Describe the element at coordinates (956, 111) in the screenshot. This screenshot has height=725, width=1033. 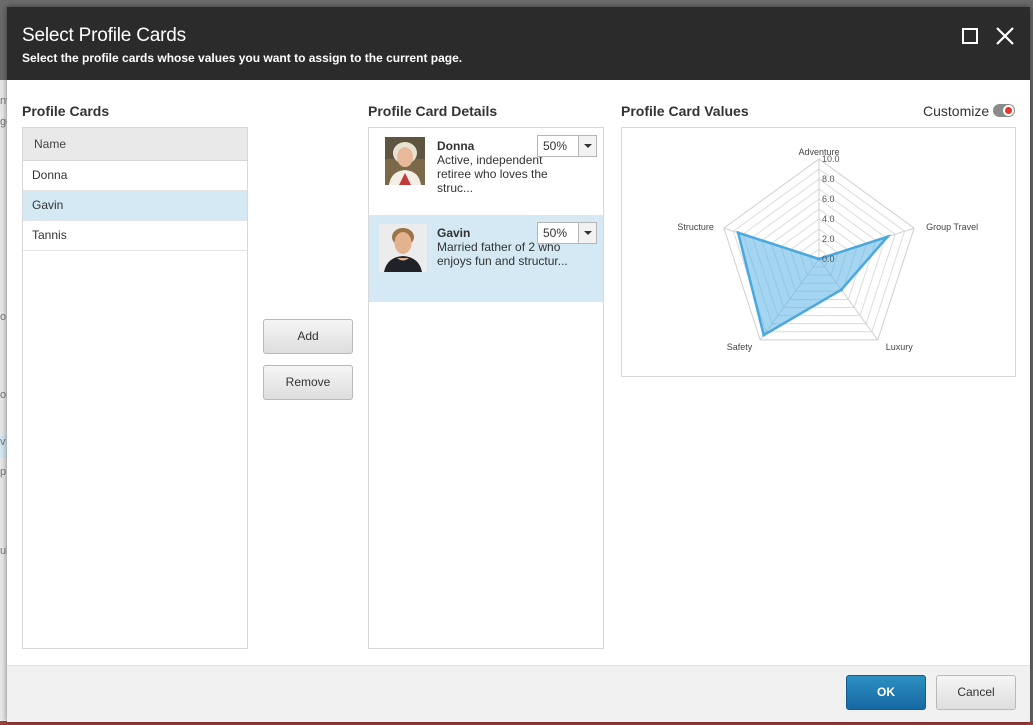
I see `customize-label: Customize` at that location.